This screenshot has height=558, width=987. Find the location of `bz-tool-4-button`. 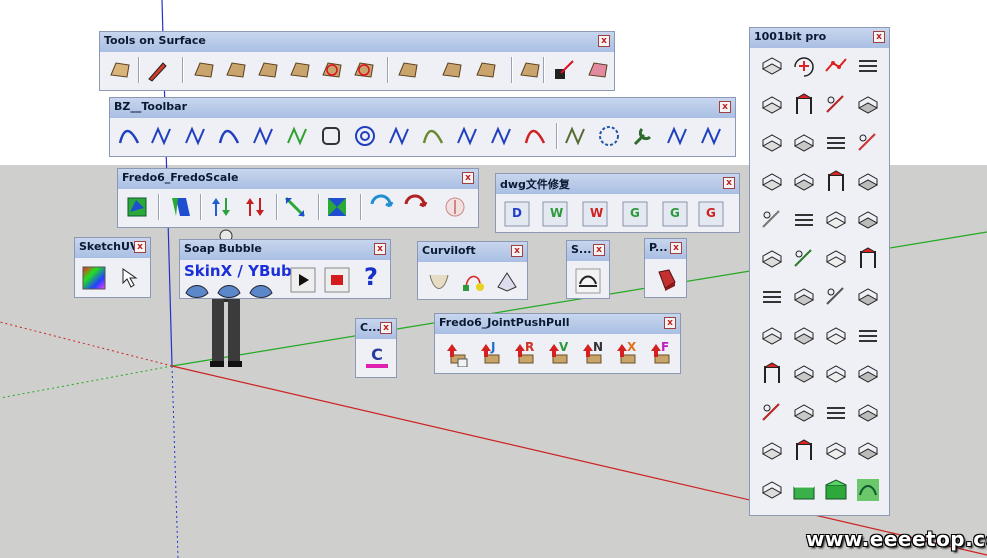

bz-tool-4-button is located at coordinates (229, 136).